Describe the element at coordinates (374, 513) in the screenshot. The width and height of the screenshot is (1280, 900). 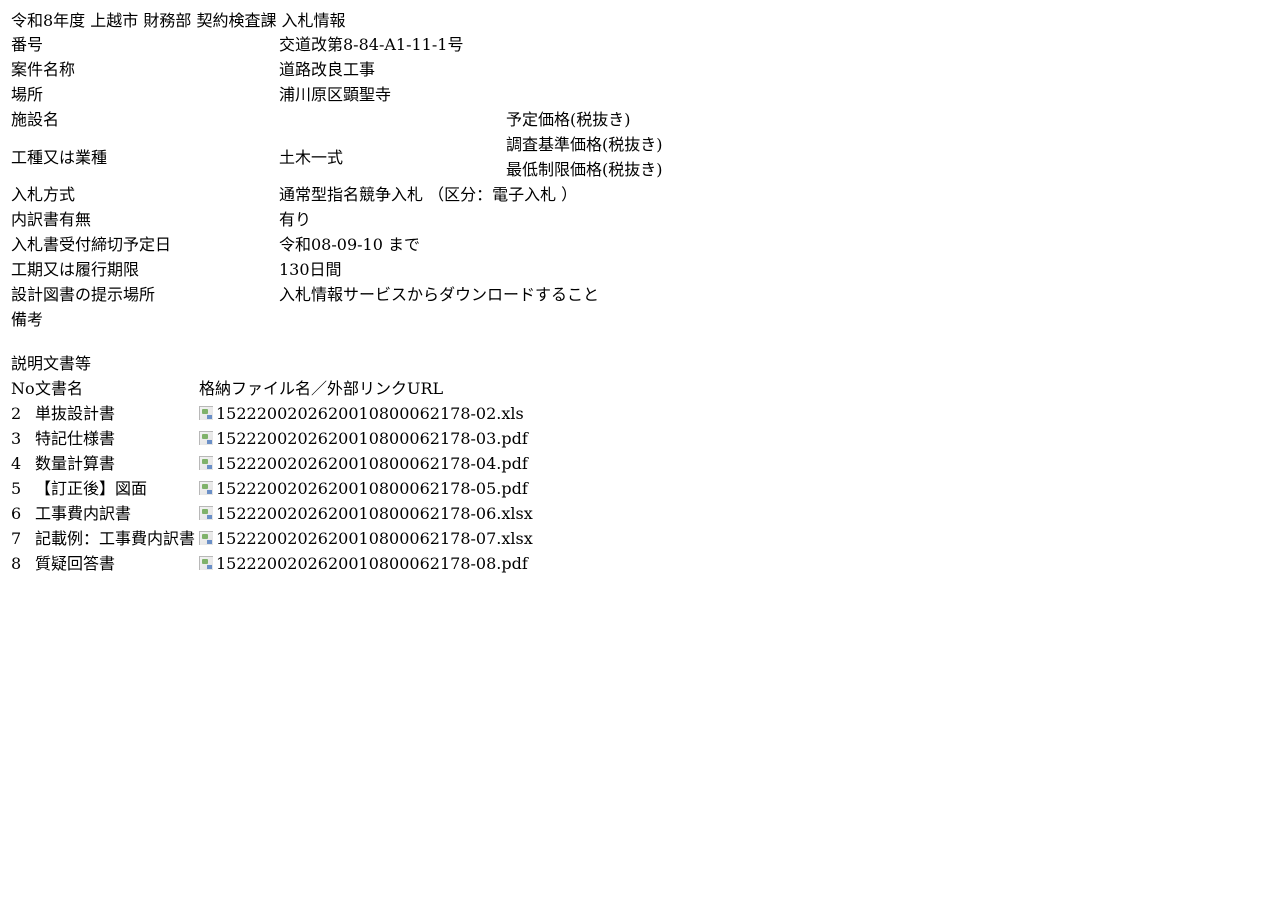
I see `doc-file-name: 1522200202620010800062178-06.xlsx` at that location.